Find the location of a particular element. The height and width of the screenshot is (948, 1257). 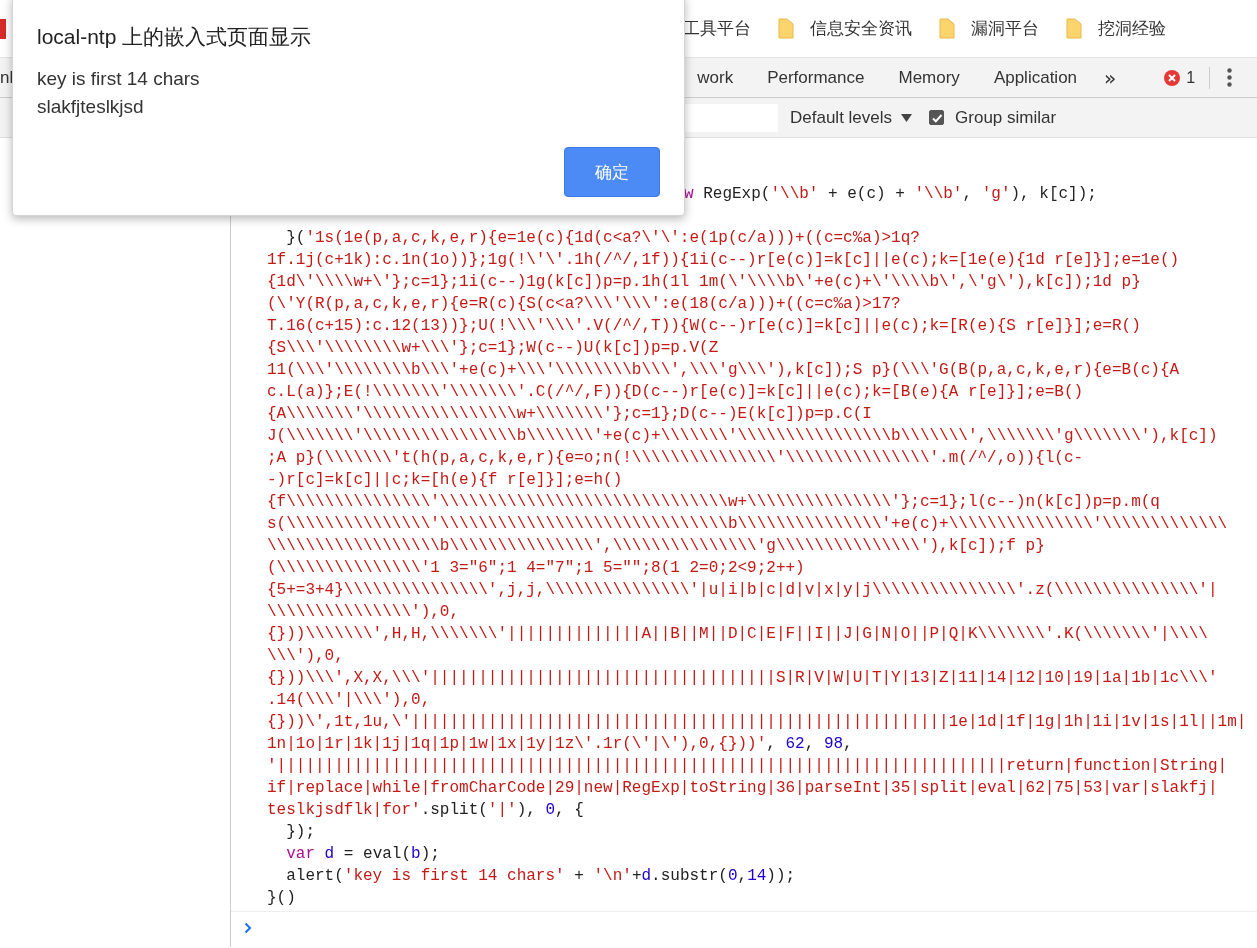

code-line: -)r[c]=k[c]||c;k=[h(e){f r[e]}];e=h() is located at coordinates (445, 480).